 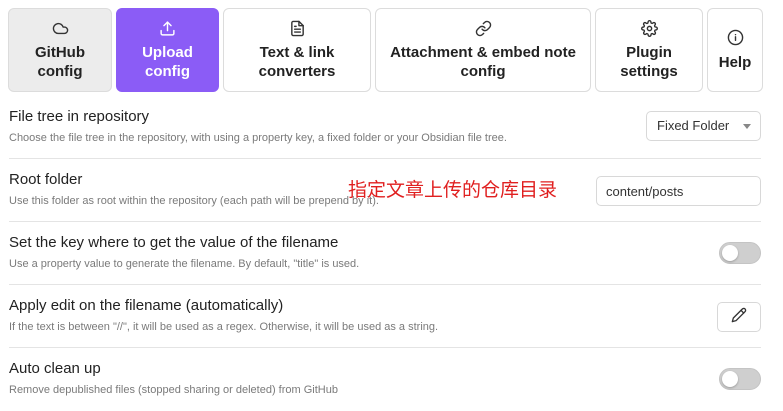 What do you see at coordinates (693, 125) in the screenshot?
I see `dropdown-value: Fixed Folder` at bounding box center [693, 125].